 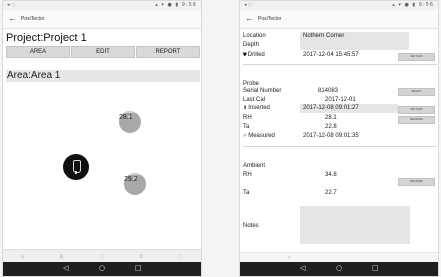 I want to click on location-label: Location, so click(x=254, y=36).